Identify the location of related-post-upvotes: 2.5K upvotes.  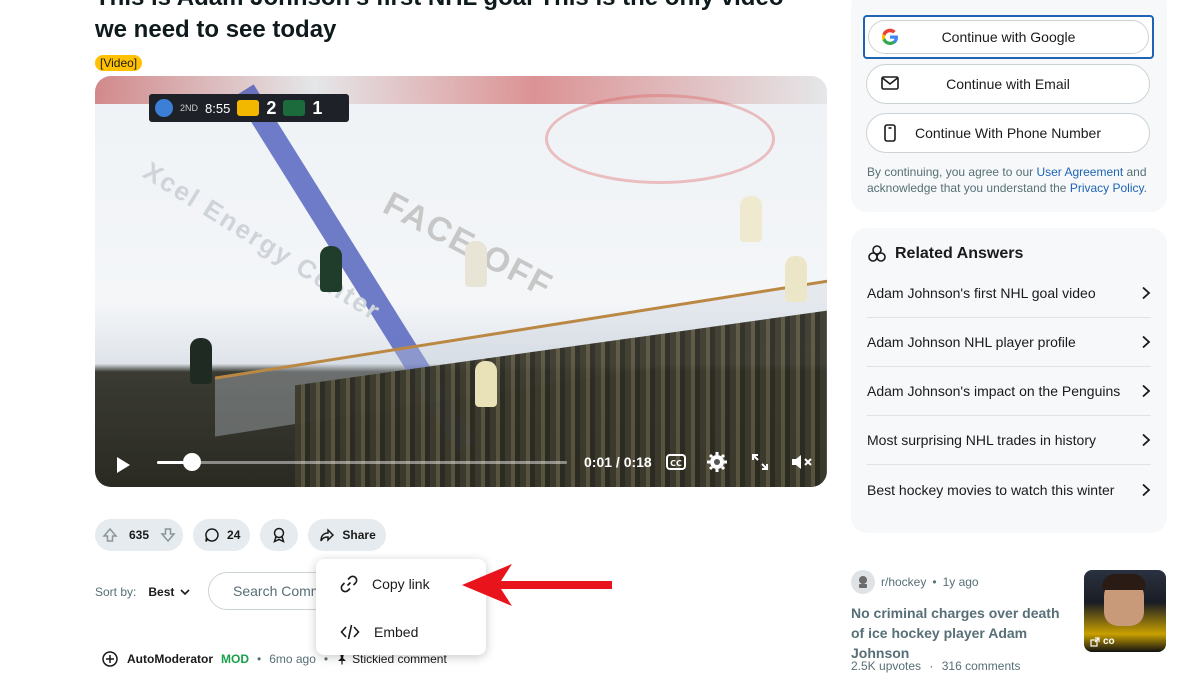
(886, 666).